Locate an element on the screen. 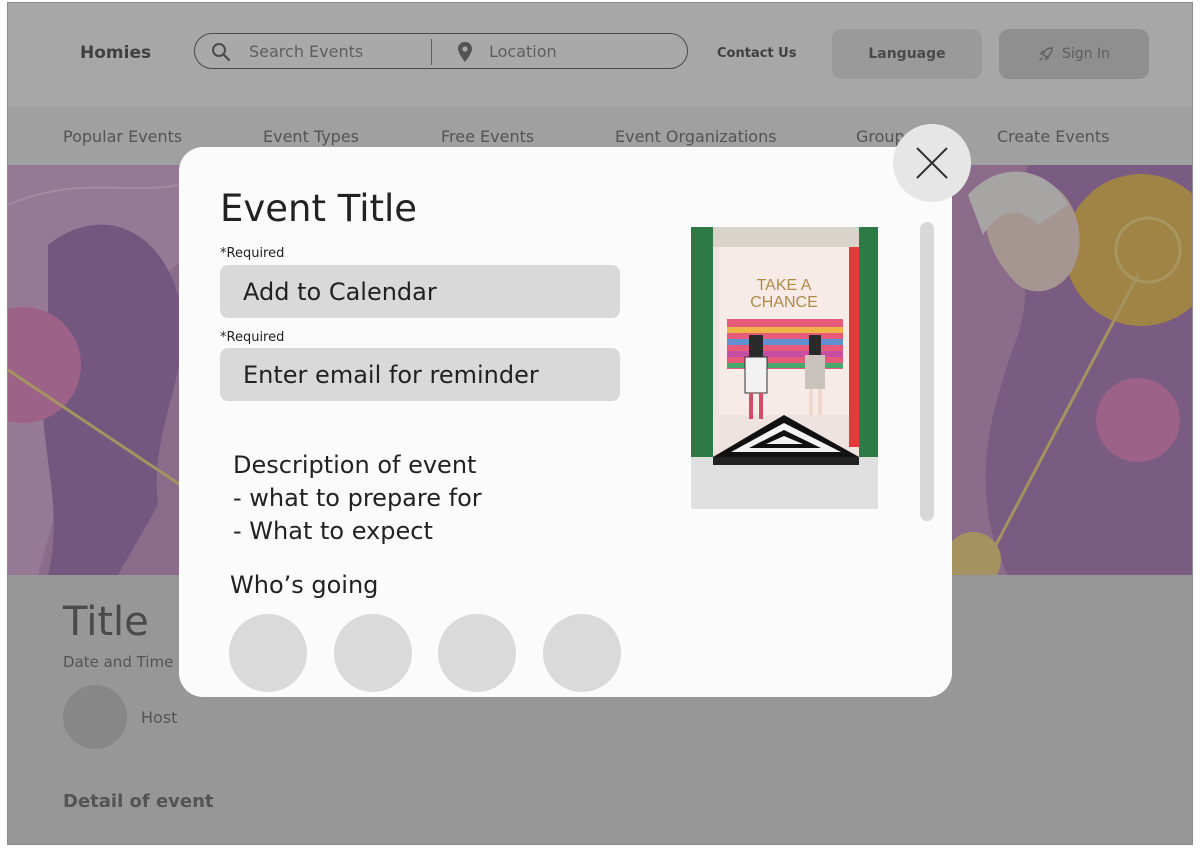 This screenshot has width=1200, height=852. modal-scrollbar is located at coordinates (927, 371).